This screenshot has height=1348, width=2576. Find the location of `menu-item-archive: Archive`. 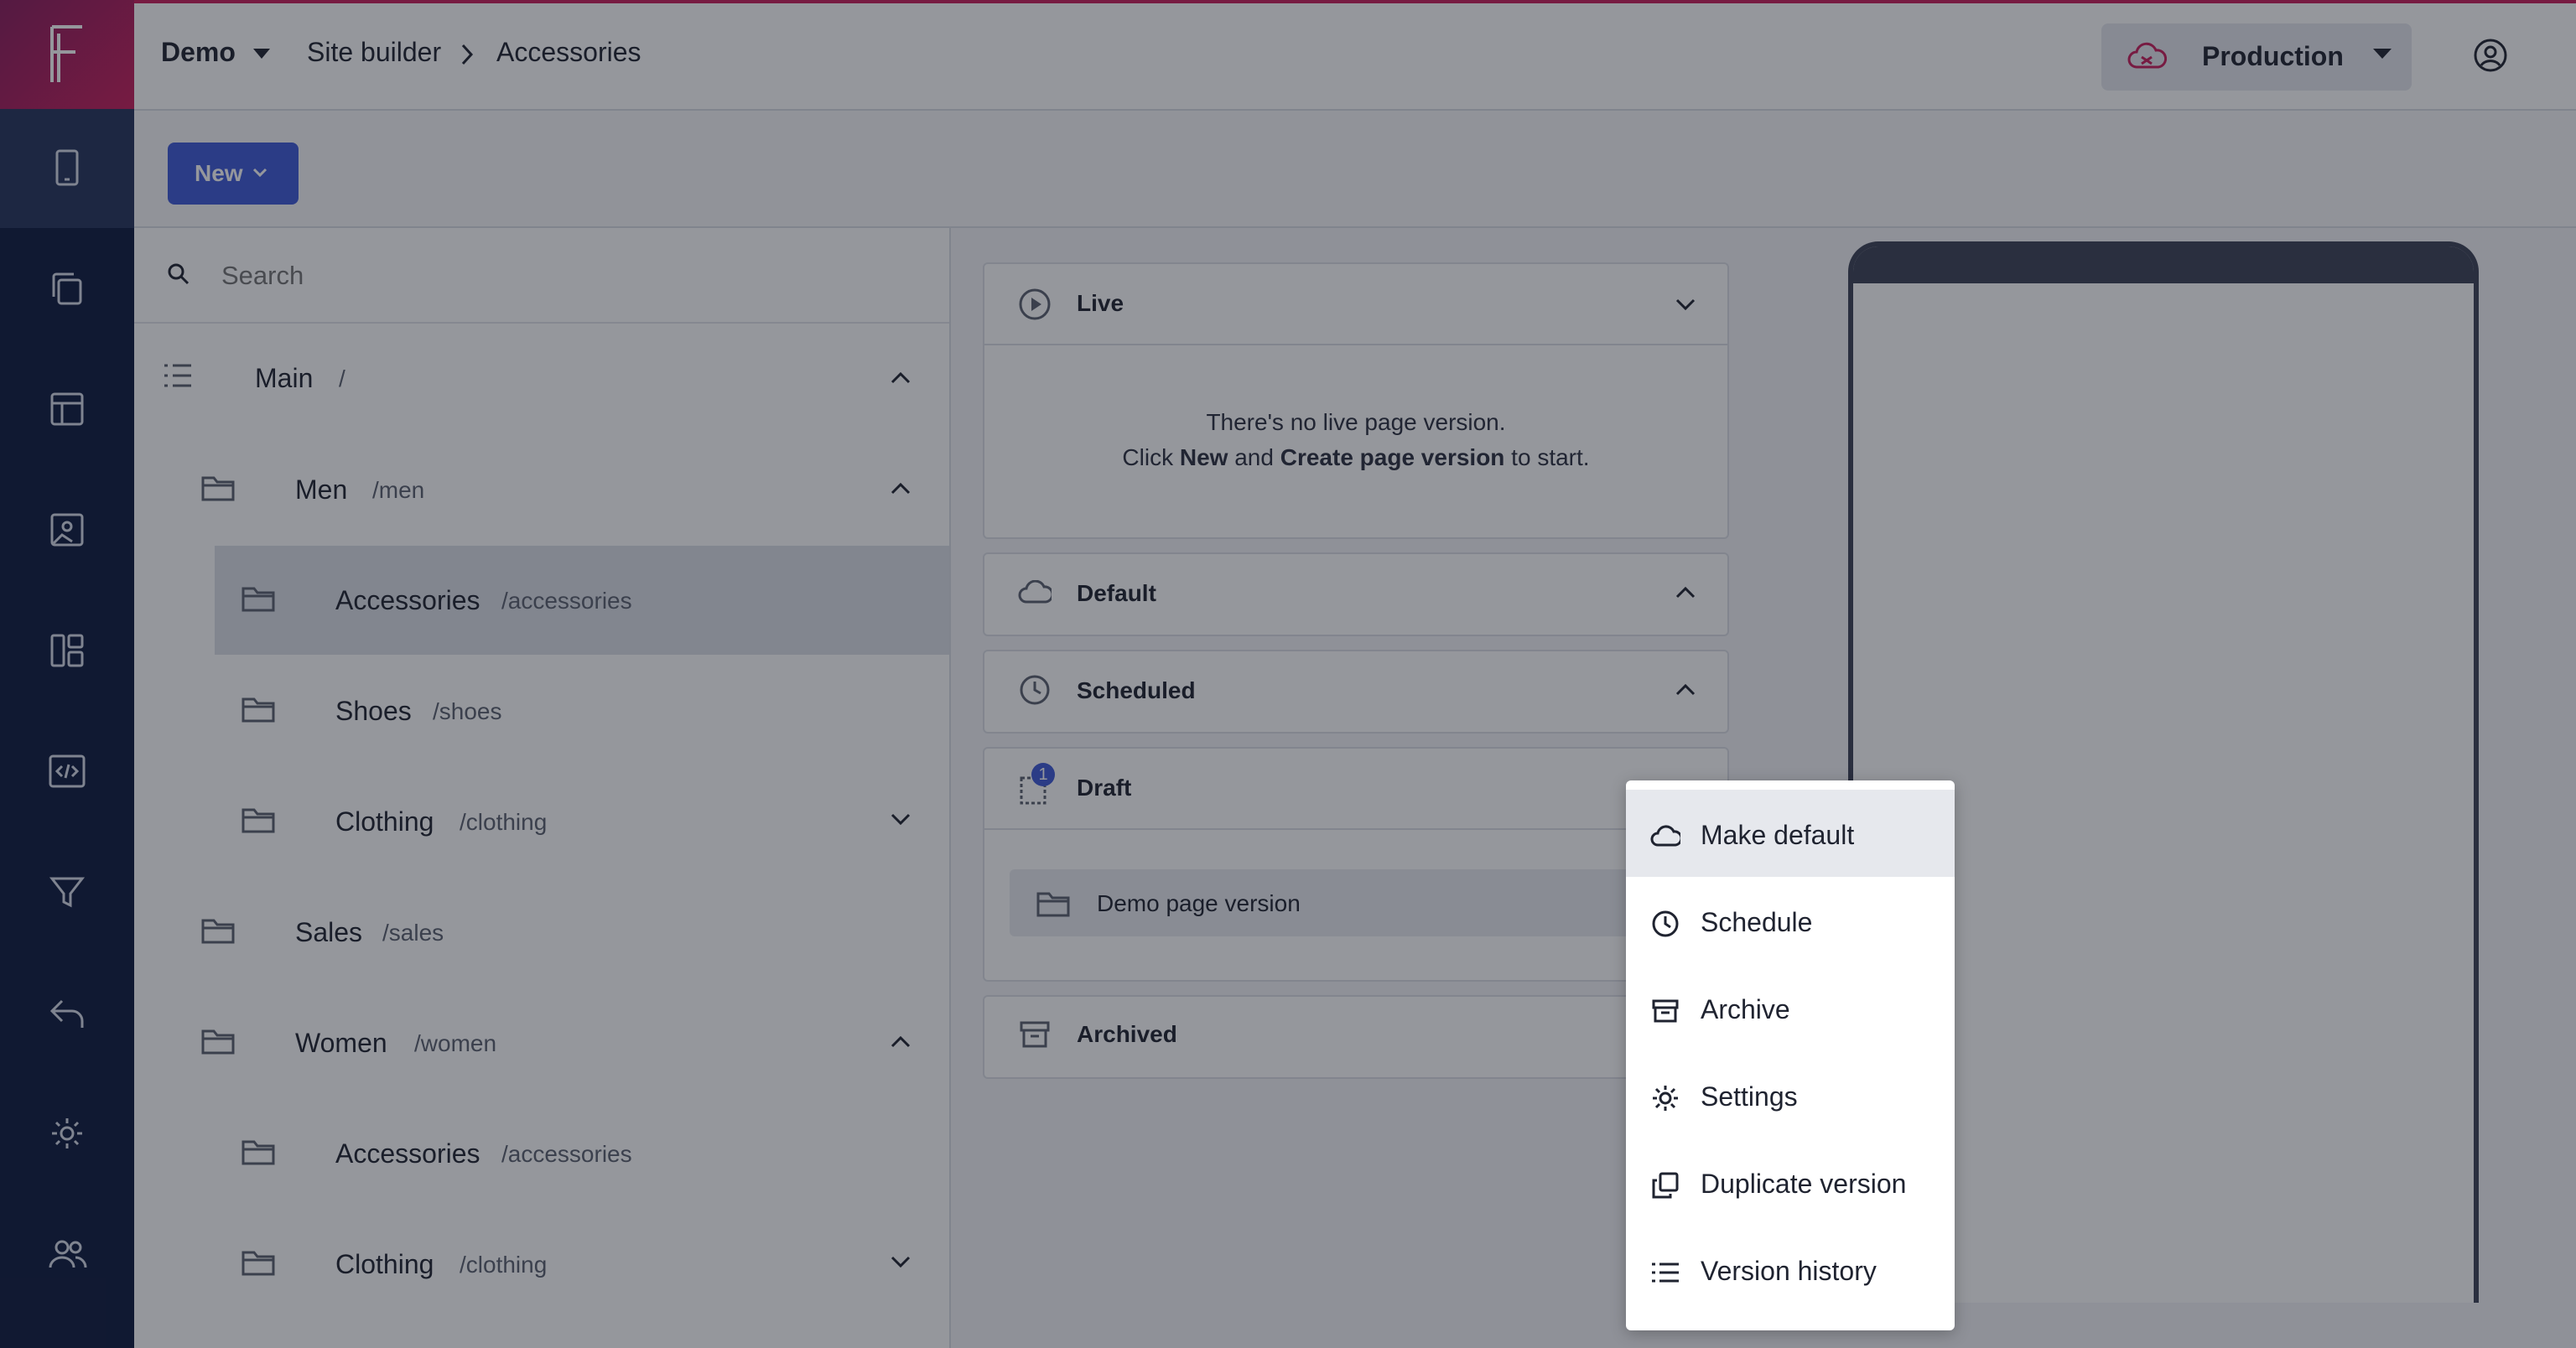

menu-item-archive: Archive is located at coordinates (1745, 1010).